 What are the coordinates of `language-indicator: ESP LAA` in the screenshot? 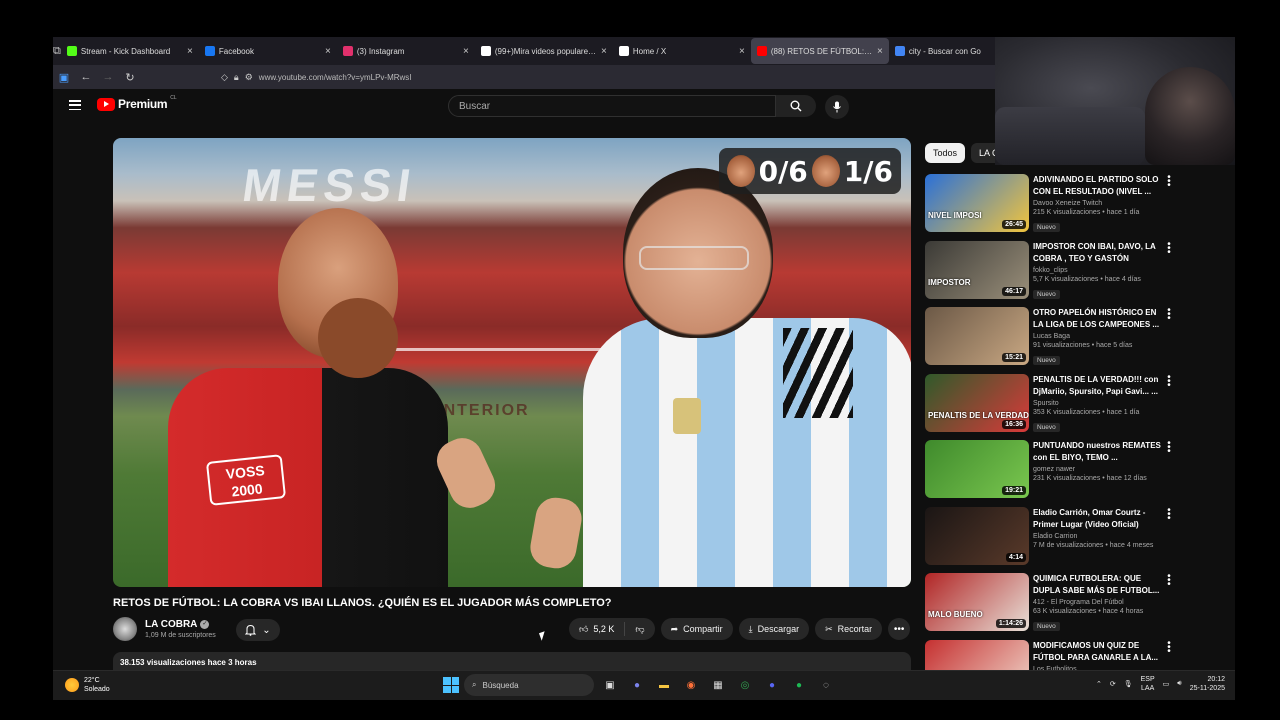 It's located at (1148, 684).